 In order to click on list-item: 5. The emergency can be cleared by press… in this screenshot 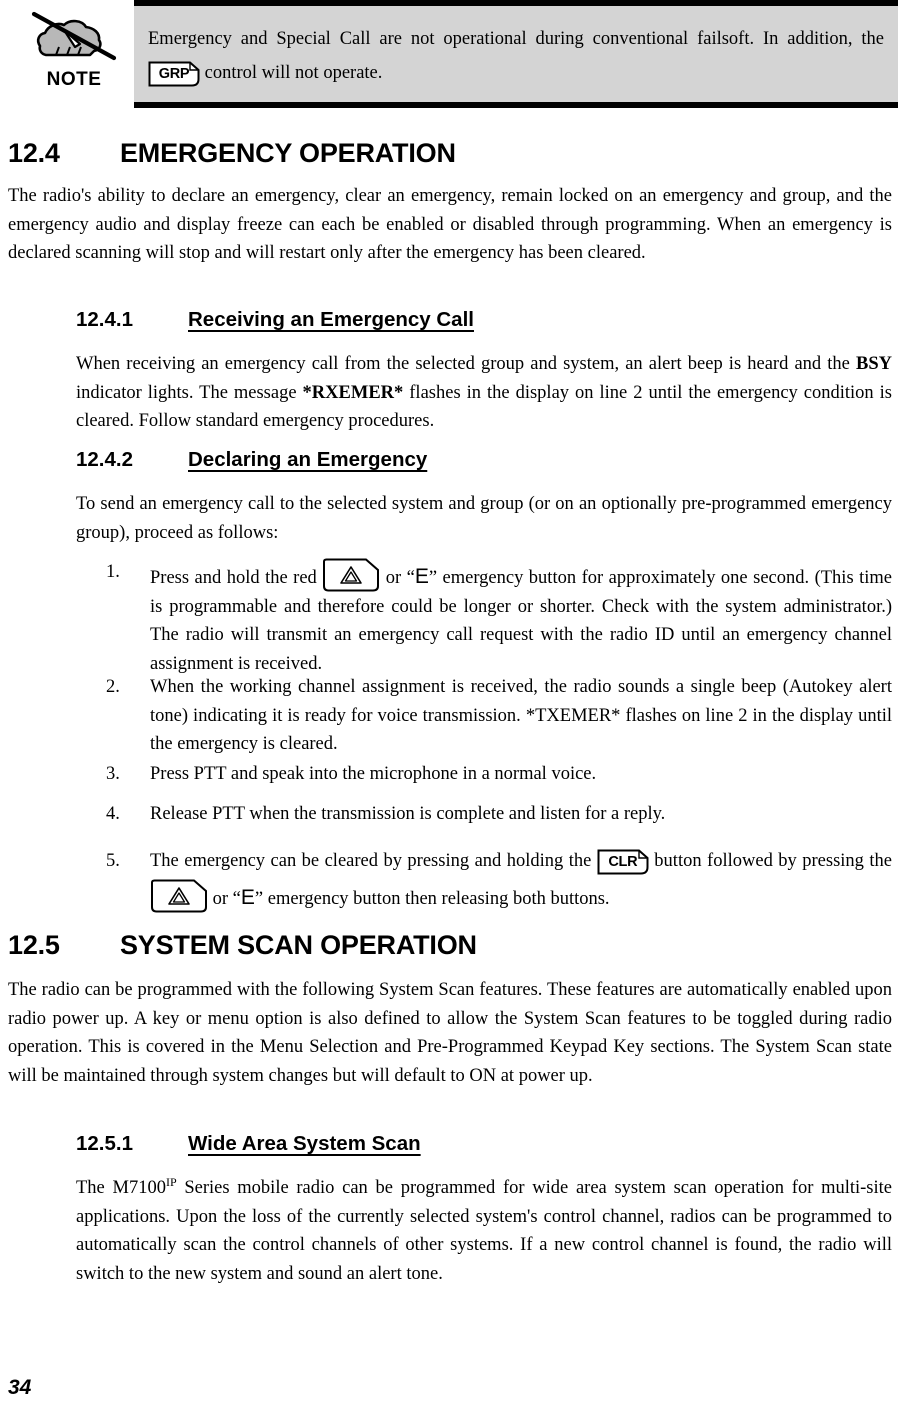, I will do `click(499, 880)`.